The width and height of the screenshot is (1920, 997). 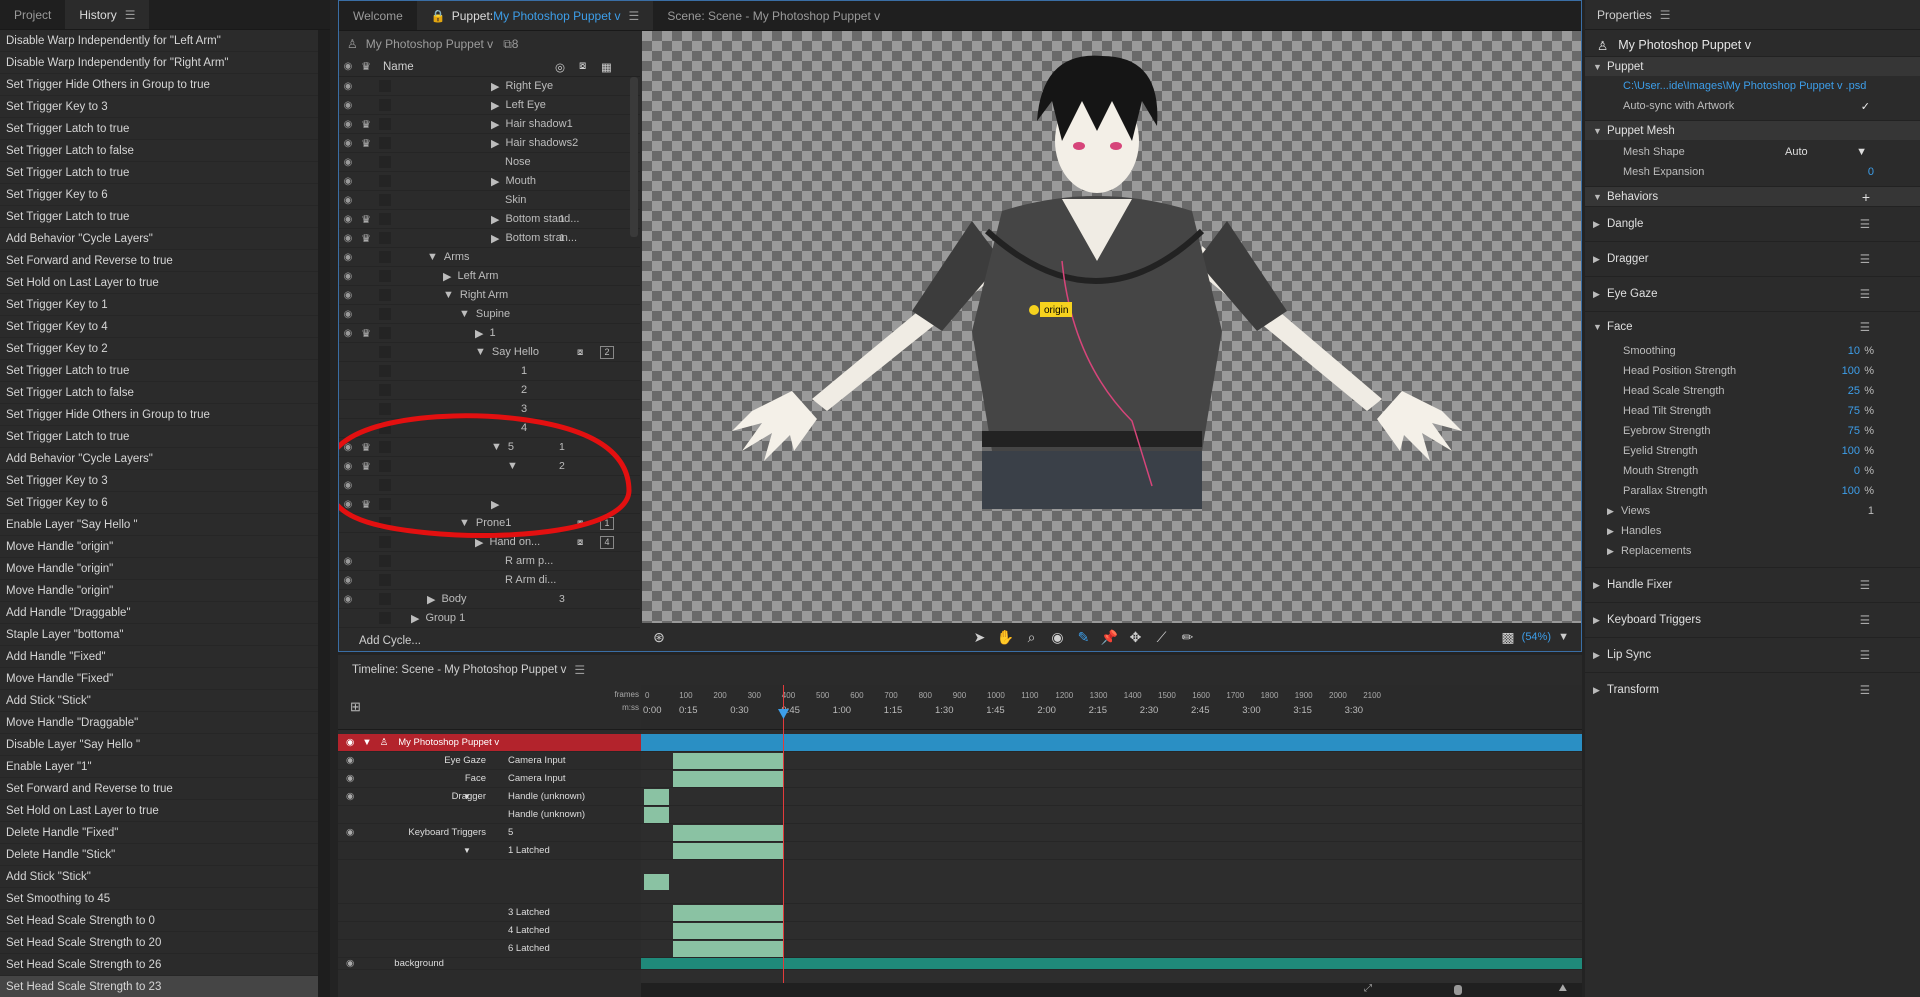 I want to click on tab-welcome: Welcome, so click(x=378, y=15).